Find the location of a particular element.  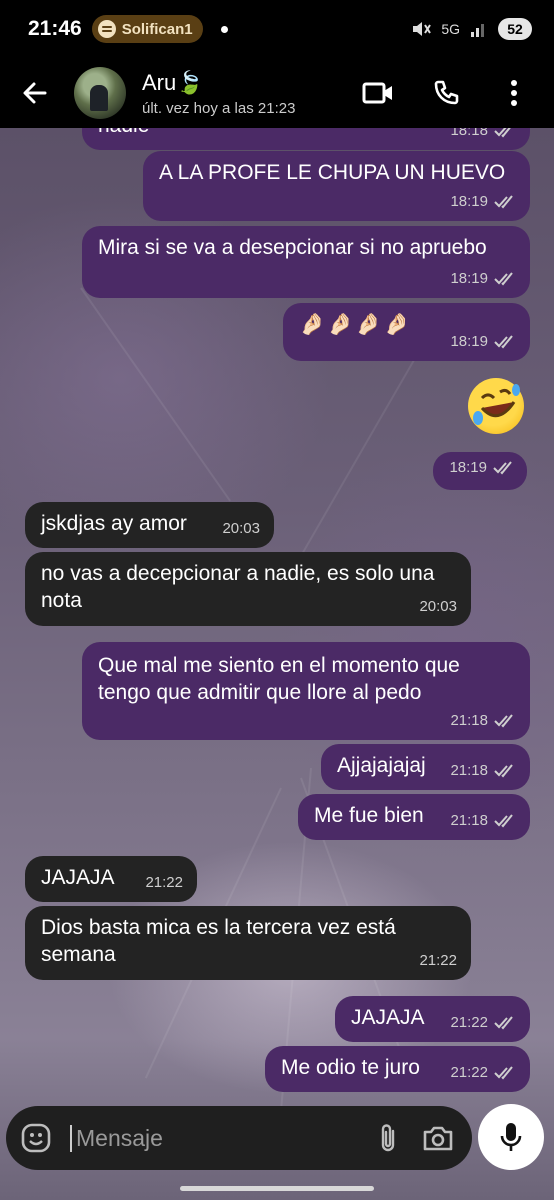

notification-dot-icon is located at coordinates (224, 29).